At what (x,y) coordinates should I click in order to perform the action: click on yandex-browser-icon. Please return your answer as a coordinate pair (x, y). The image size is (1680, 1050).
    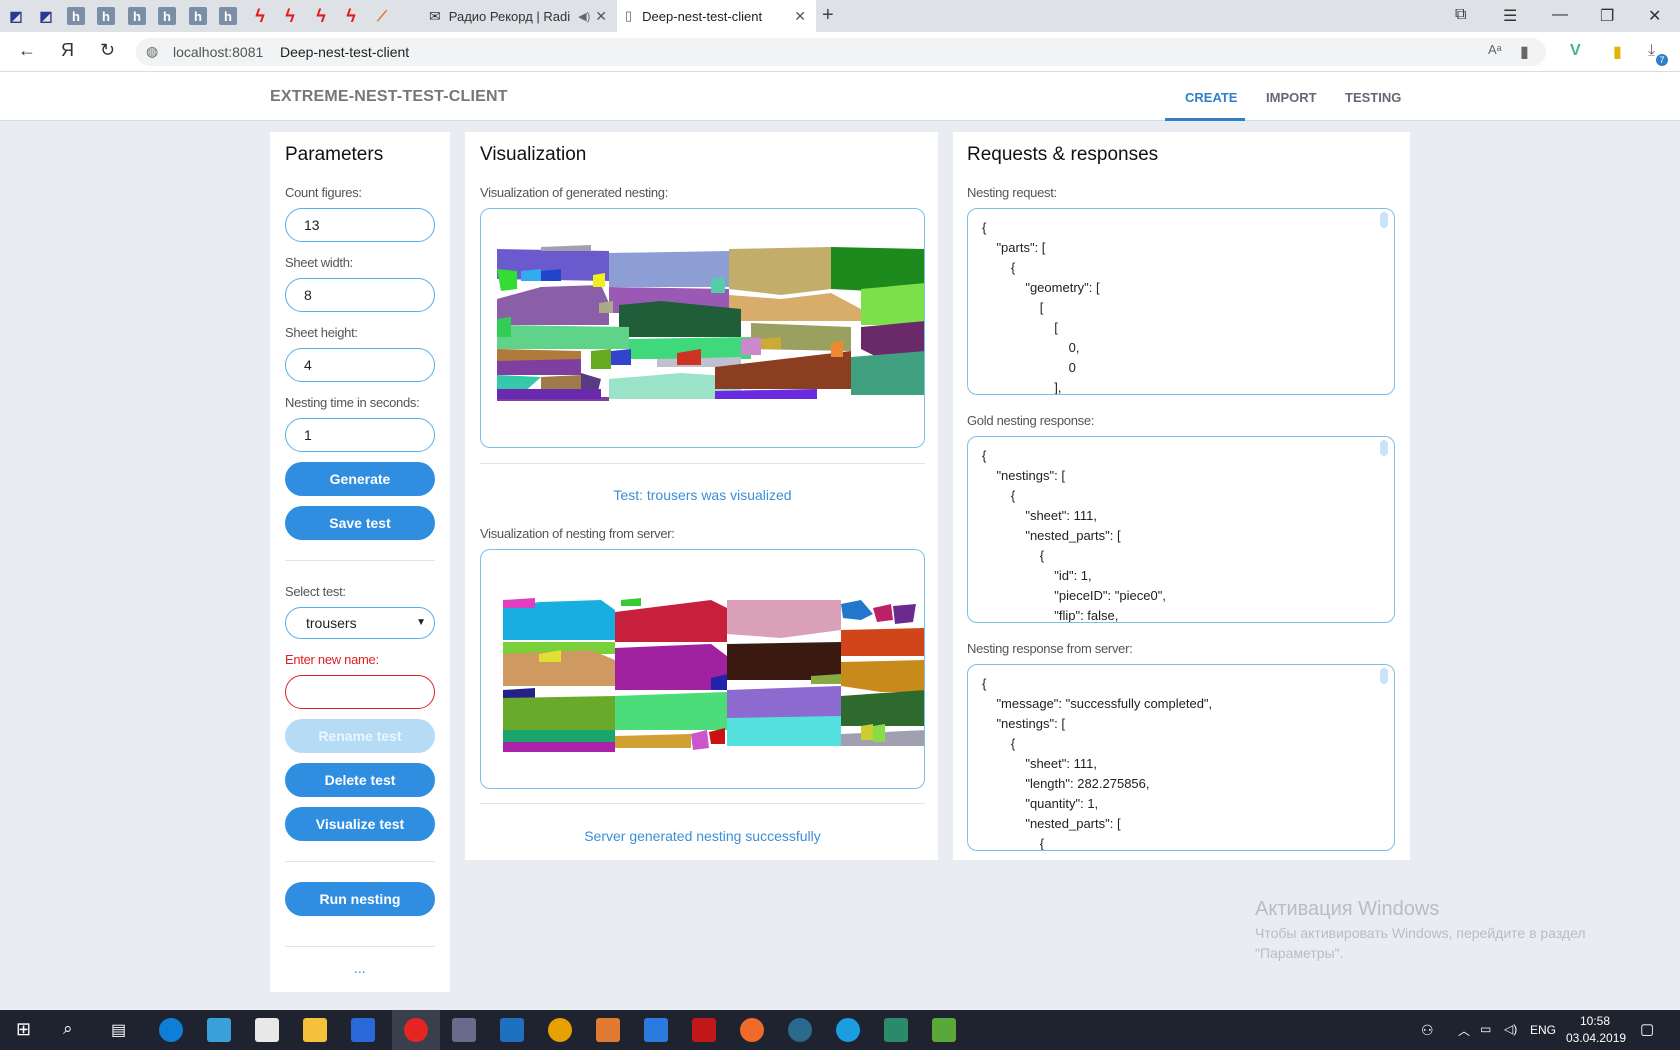
    Looking at the image, I should click on (416, 1030).